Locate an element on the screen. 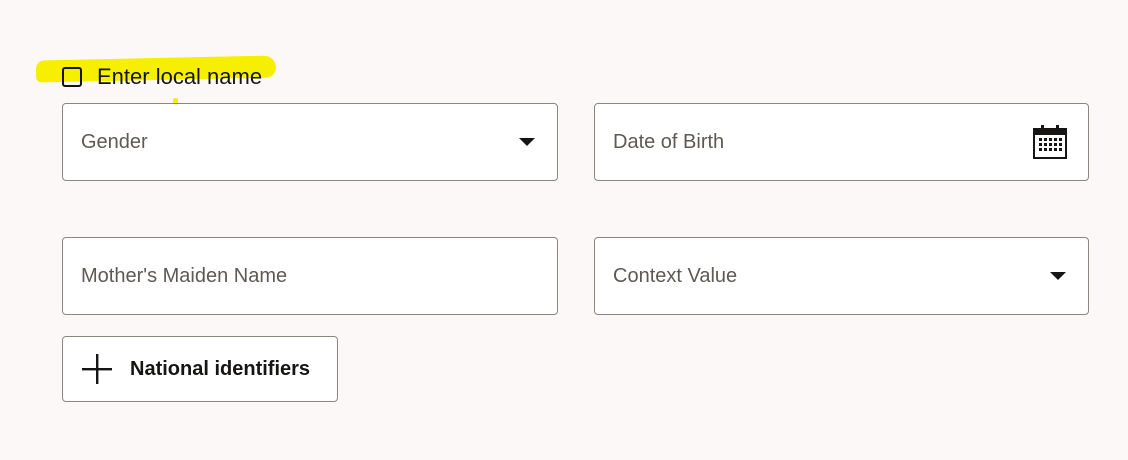  gender-select: Gender is located at coordinates (310, 142).